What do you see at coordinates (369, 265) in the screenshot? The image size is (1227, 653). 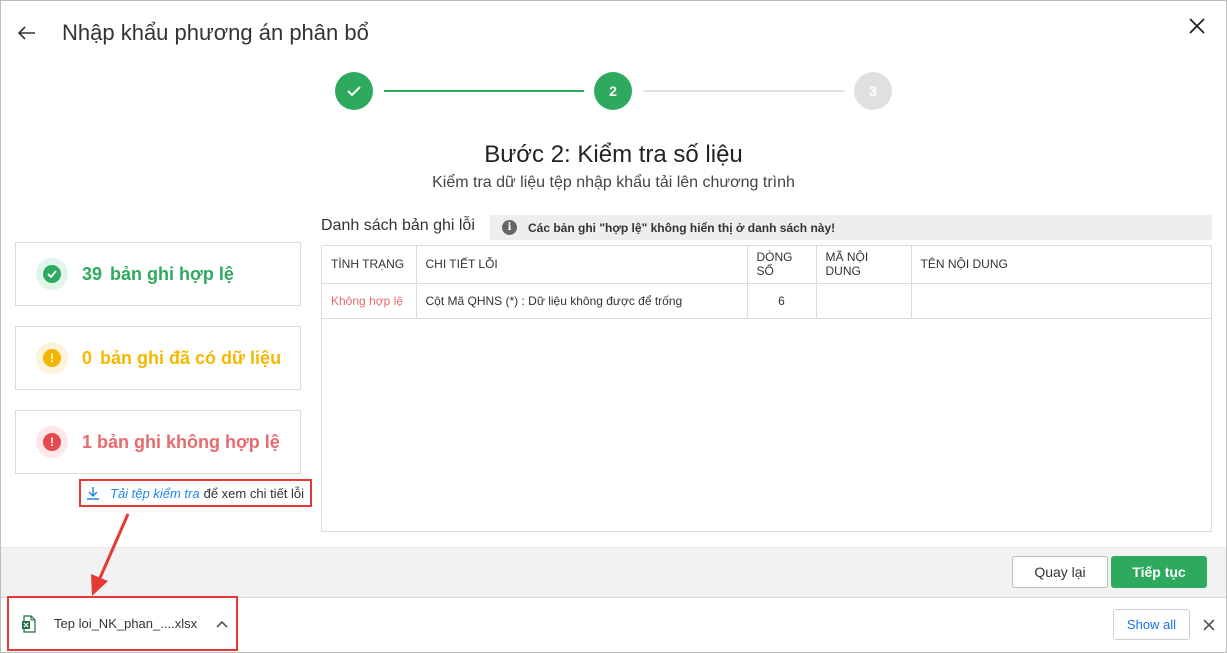 I see `column-header-status: TÌNH TRẠNG` at bounding box center [369, 265].